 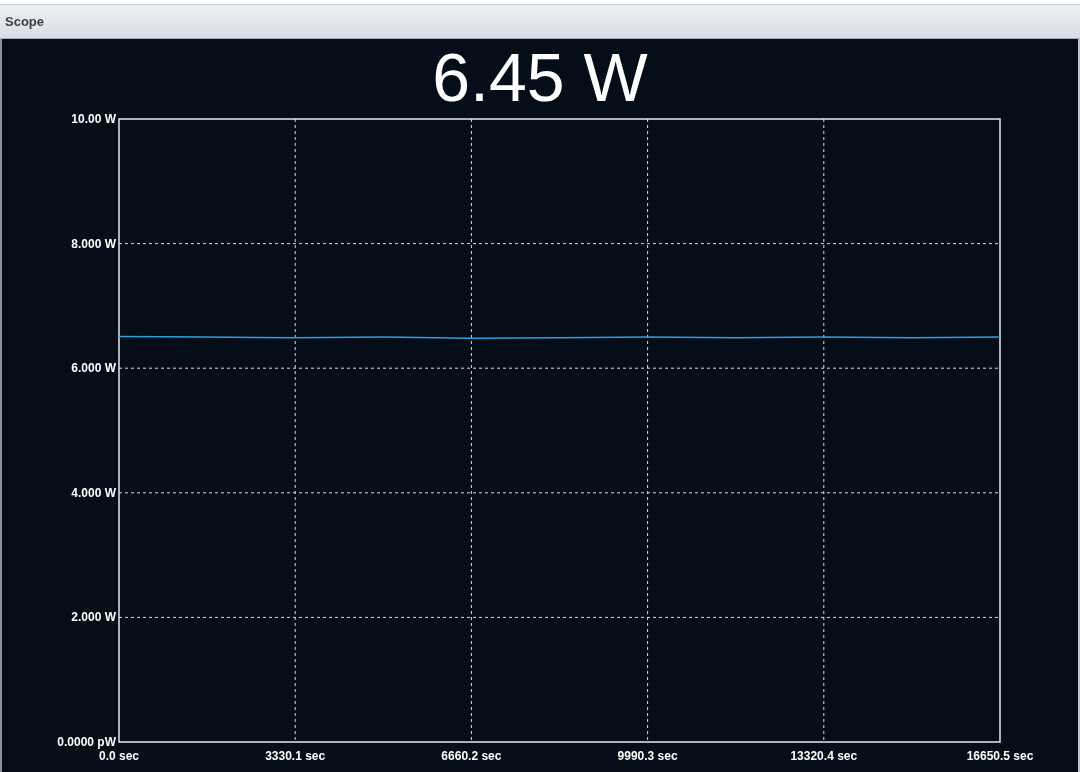 I want to click on x-axis-label: 16650.5 sec, so click(x=1000, y=756).